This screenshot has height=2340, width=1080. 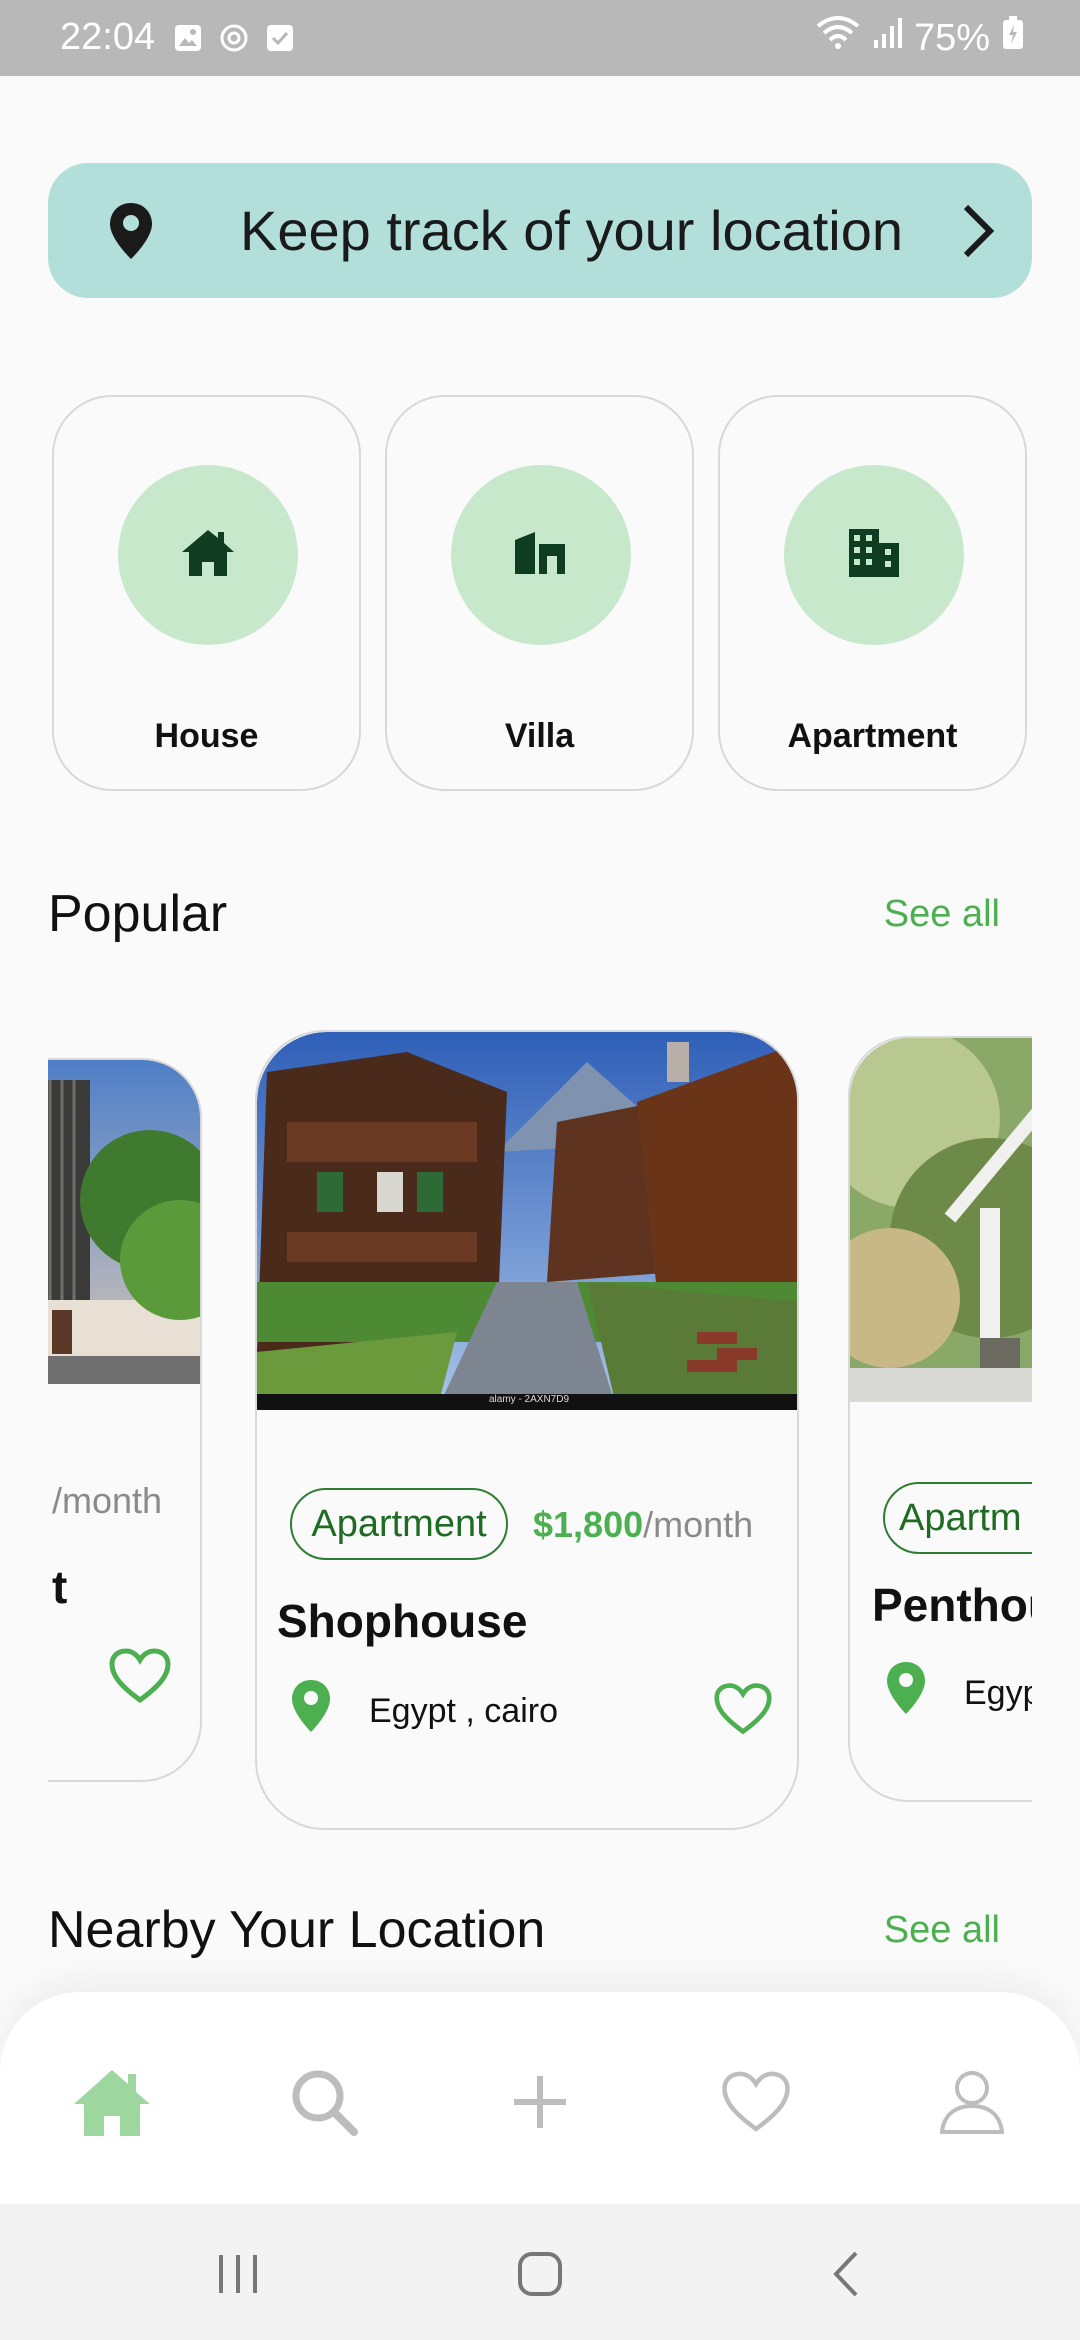 What do you see at coordinates (942, 914) in the screenshot?
I see `popular-see-all-link: See all` at bounding box center [942, 914].